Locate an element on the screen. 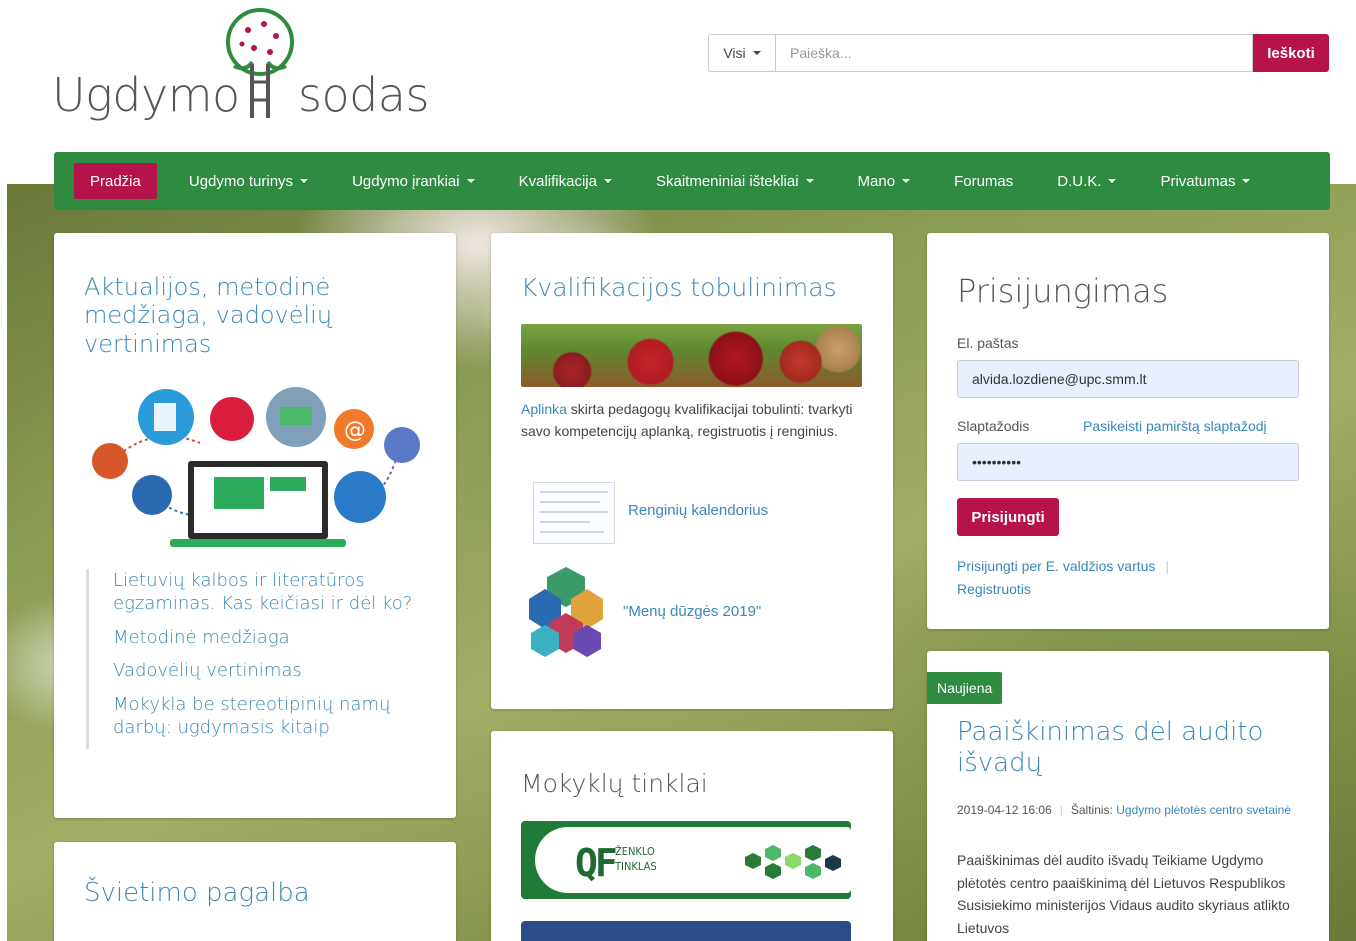 The height and width of the screenshot is (941, 1356). nav-item-label: Mano is located at coordinates (876, 181).